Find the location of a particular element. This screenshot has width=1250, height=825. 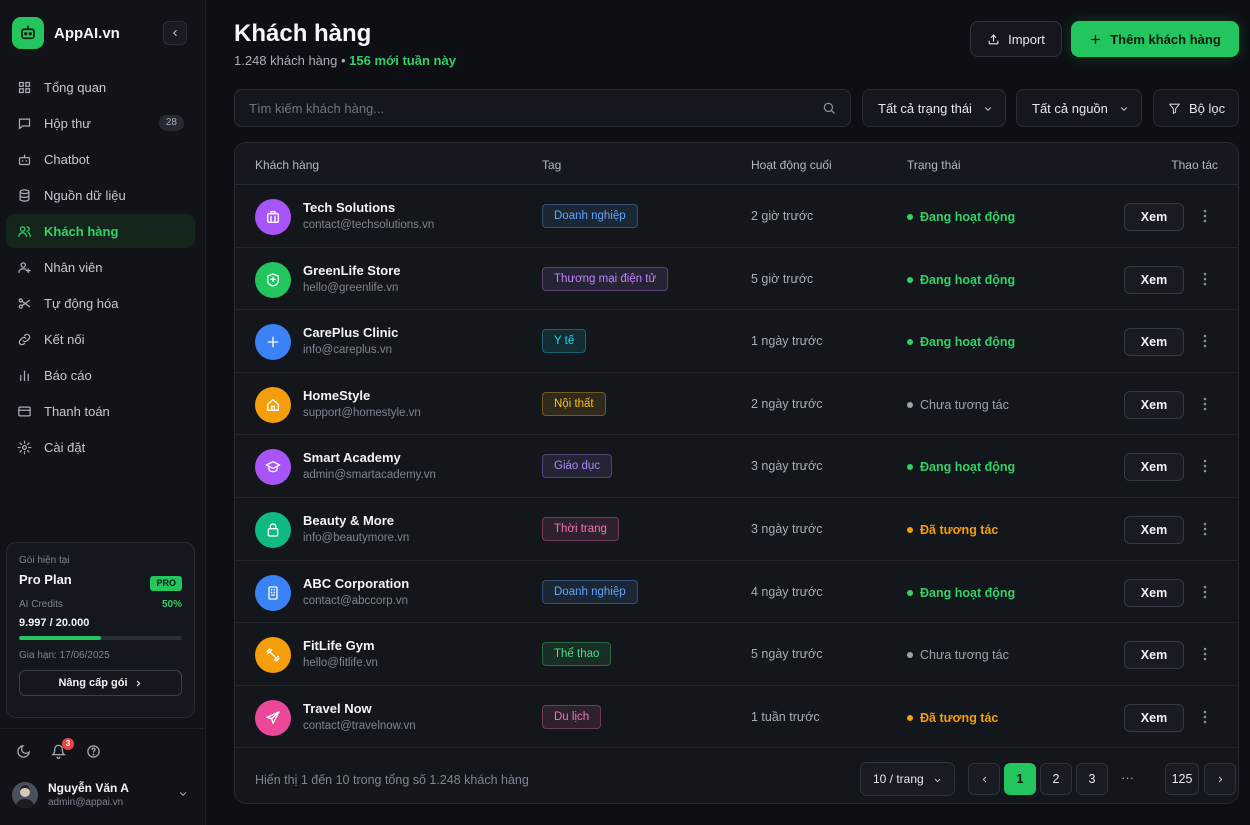

credits-label: AI Credits is located at coordinates (41, 604).